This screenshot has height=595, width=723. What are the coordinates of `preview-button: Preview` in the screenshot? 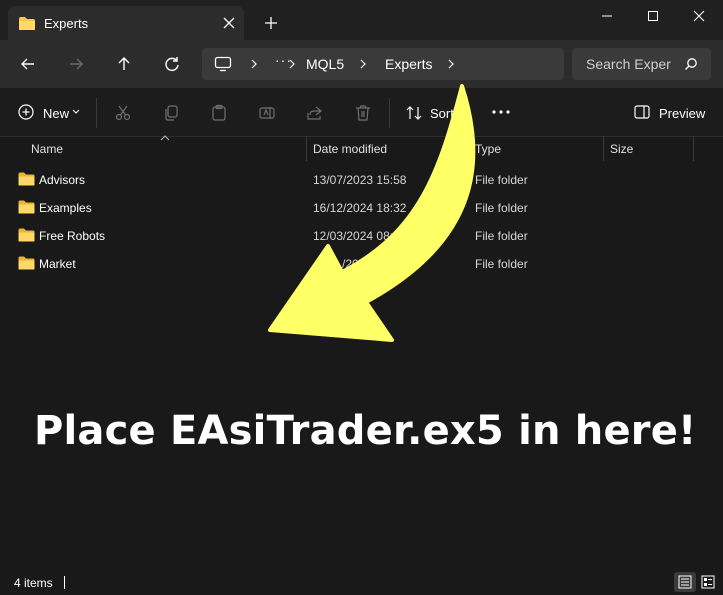 It's located at (682, 113).